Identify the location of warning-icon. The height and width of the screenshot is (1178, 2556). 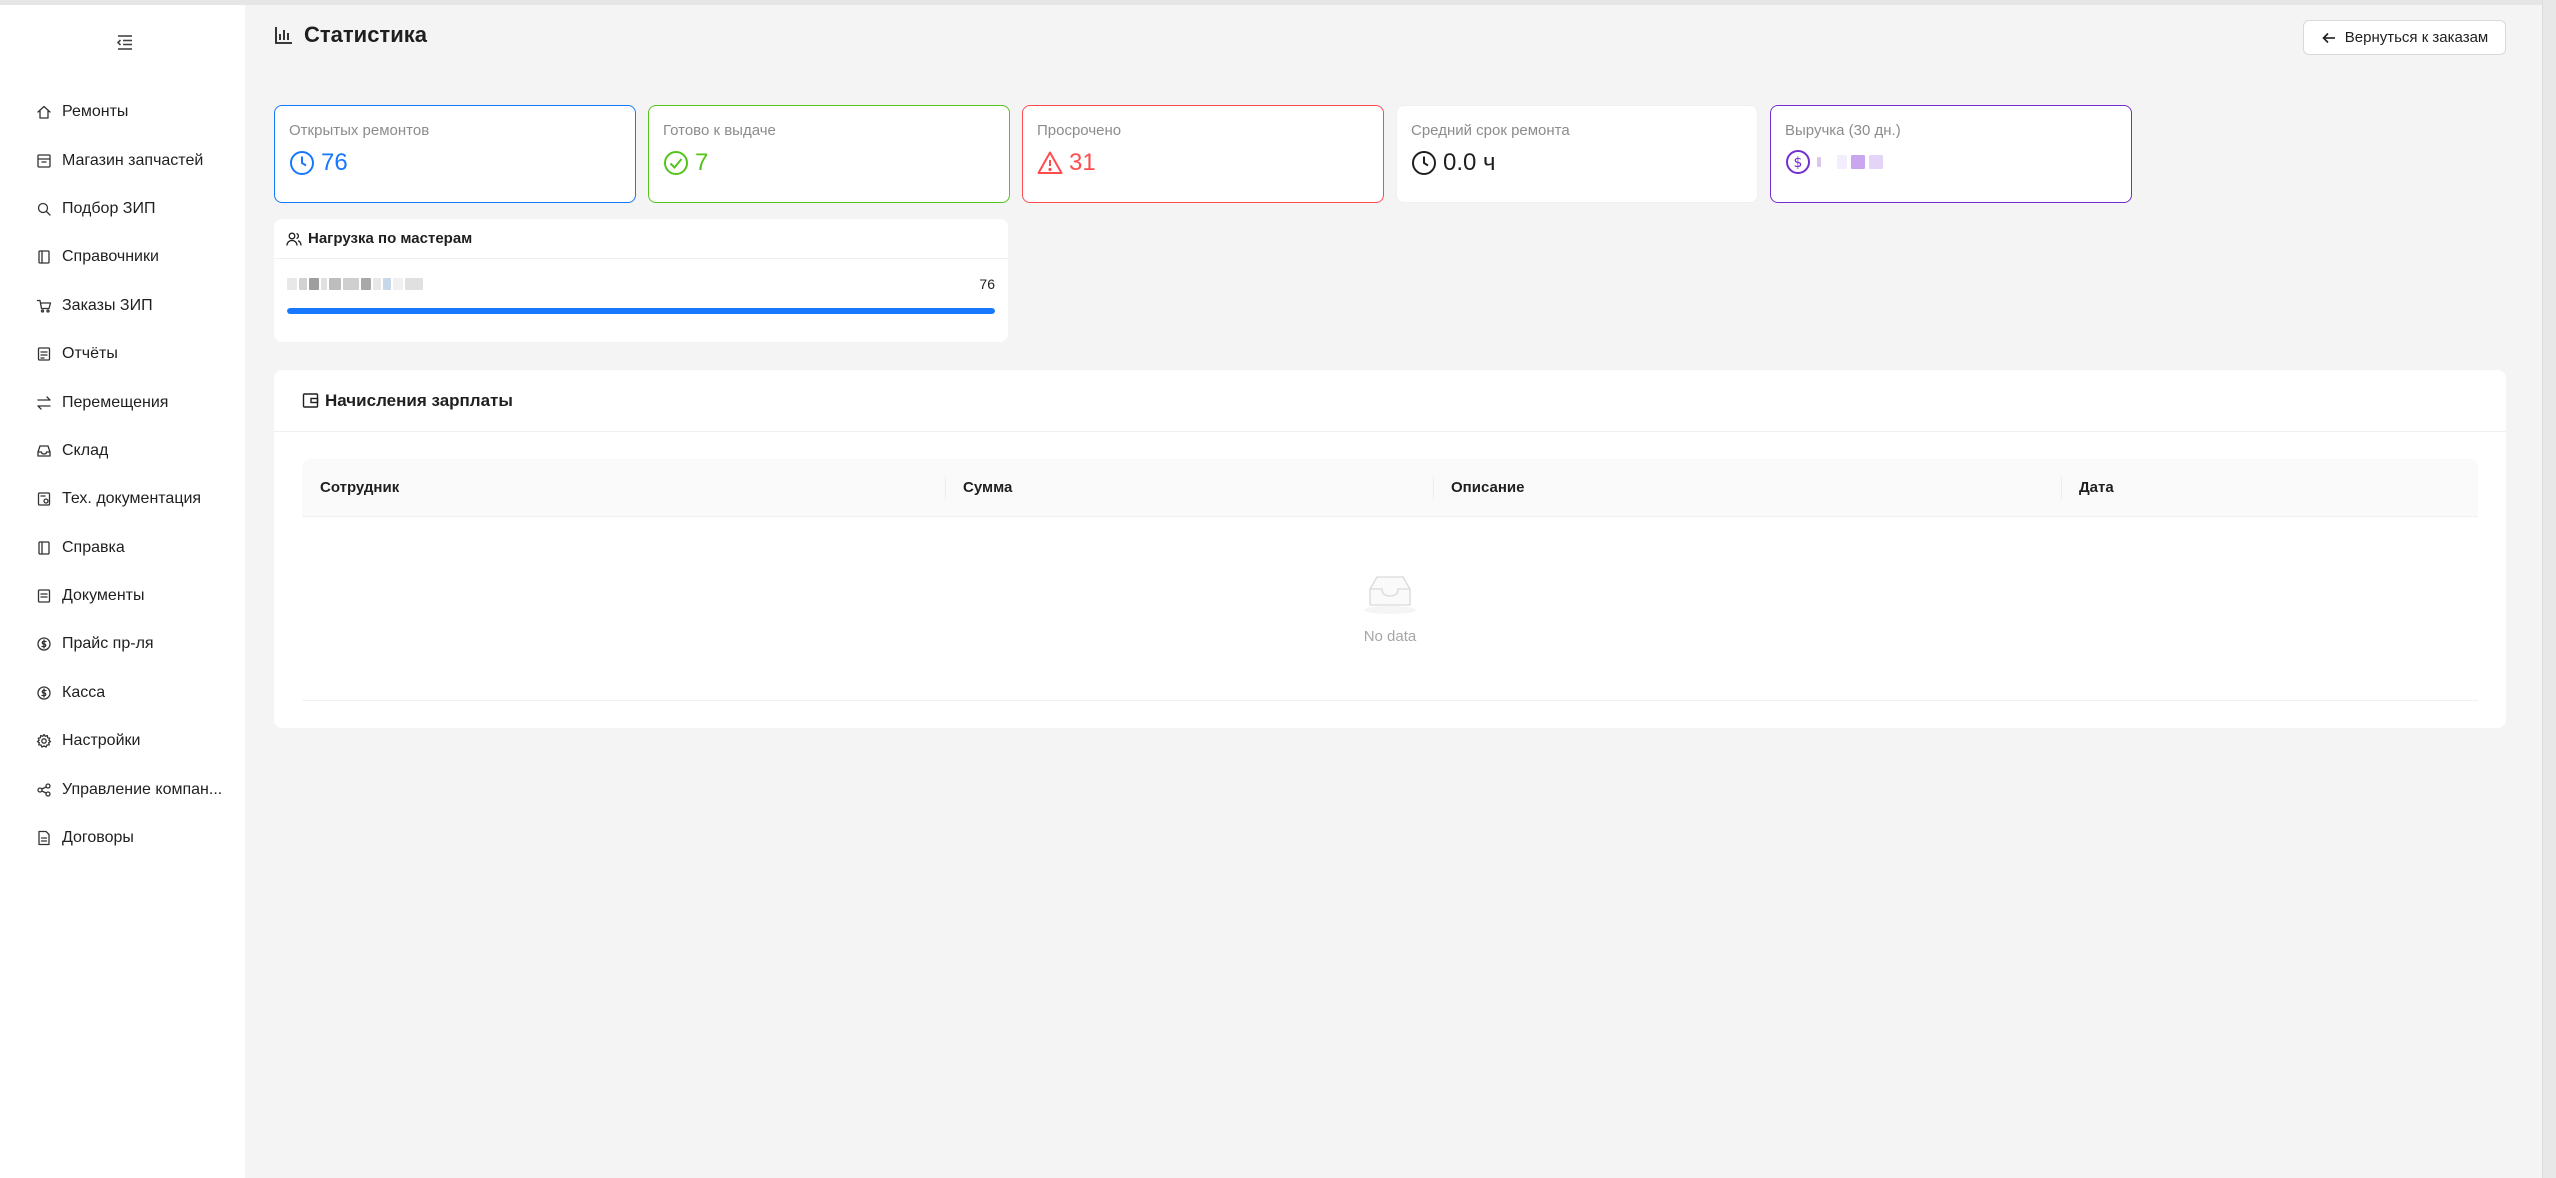
(1050, 163).